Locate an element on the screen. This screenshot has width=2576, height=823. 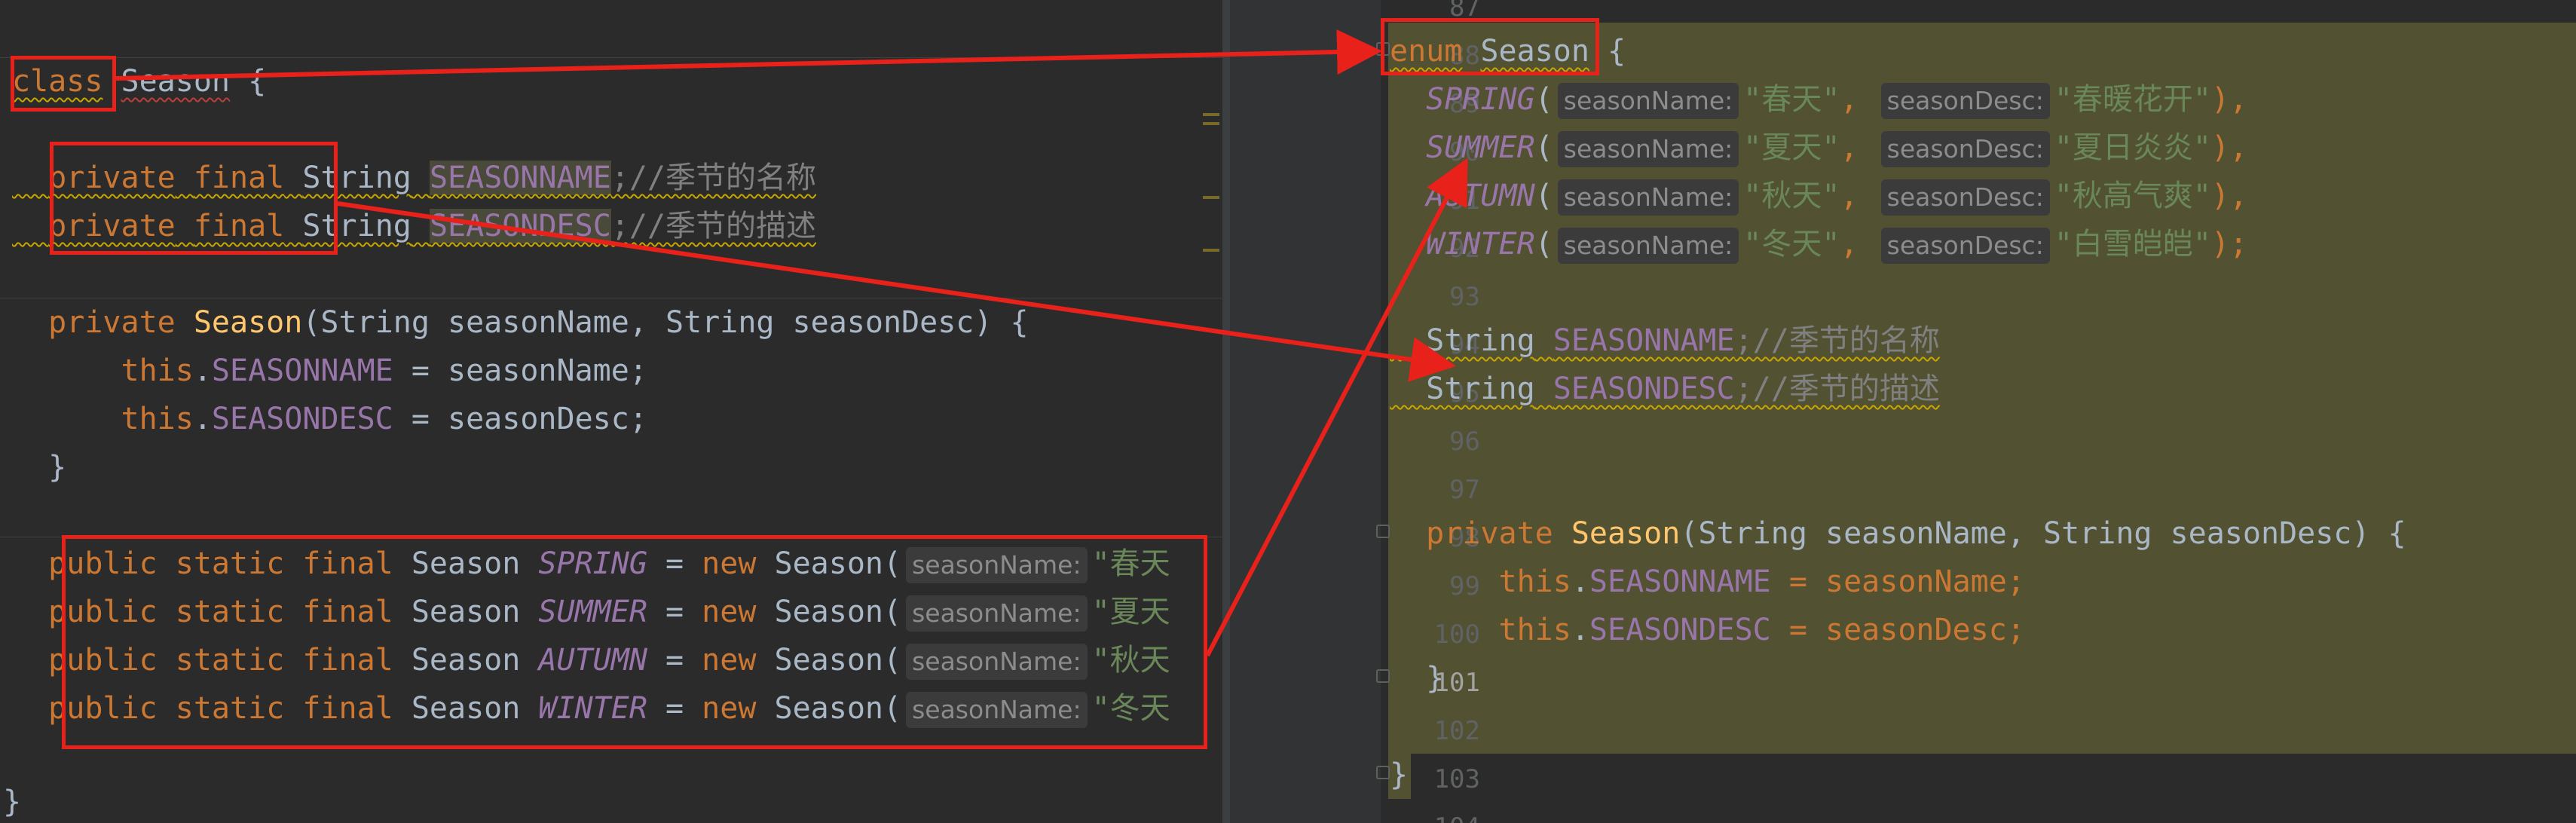
string-literal: "冬天" is located at coordinates (1792, 244).